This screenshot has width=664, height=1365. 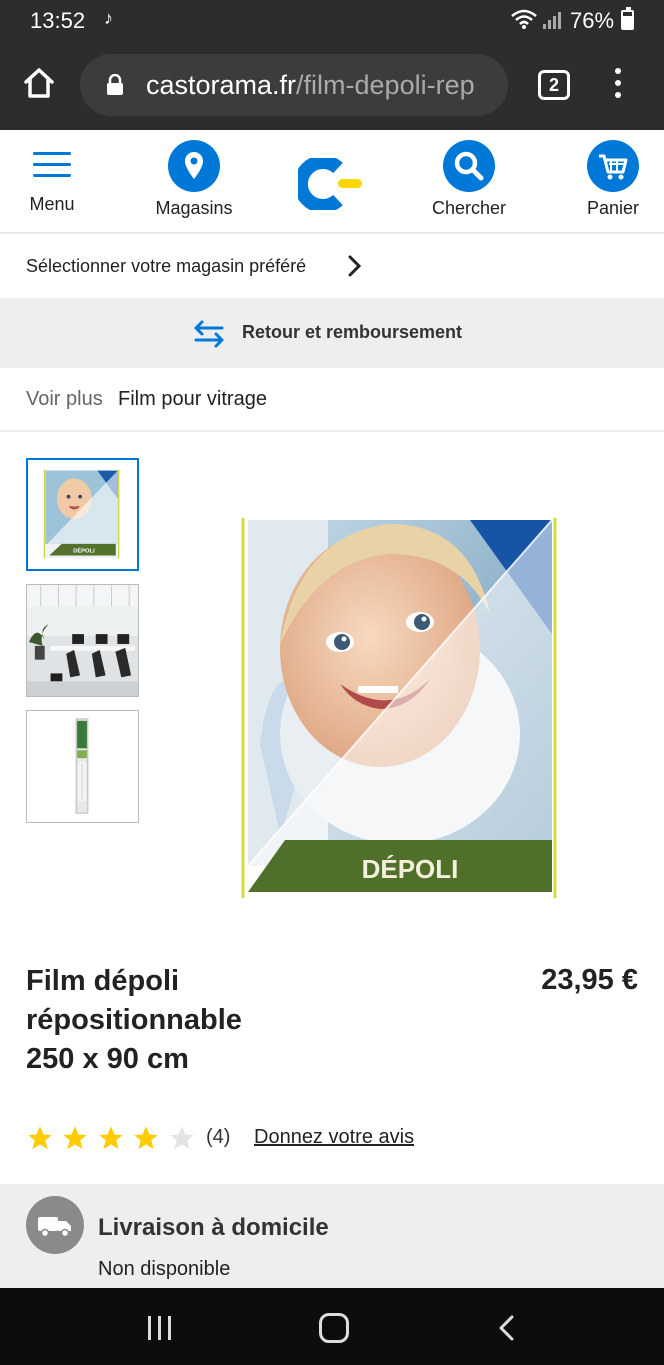 What do you see at coordinates (469, 208) in the screenshot?
I see `chercher-label: Chercher` at bounding box center [469, 208].